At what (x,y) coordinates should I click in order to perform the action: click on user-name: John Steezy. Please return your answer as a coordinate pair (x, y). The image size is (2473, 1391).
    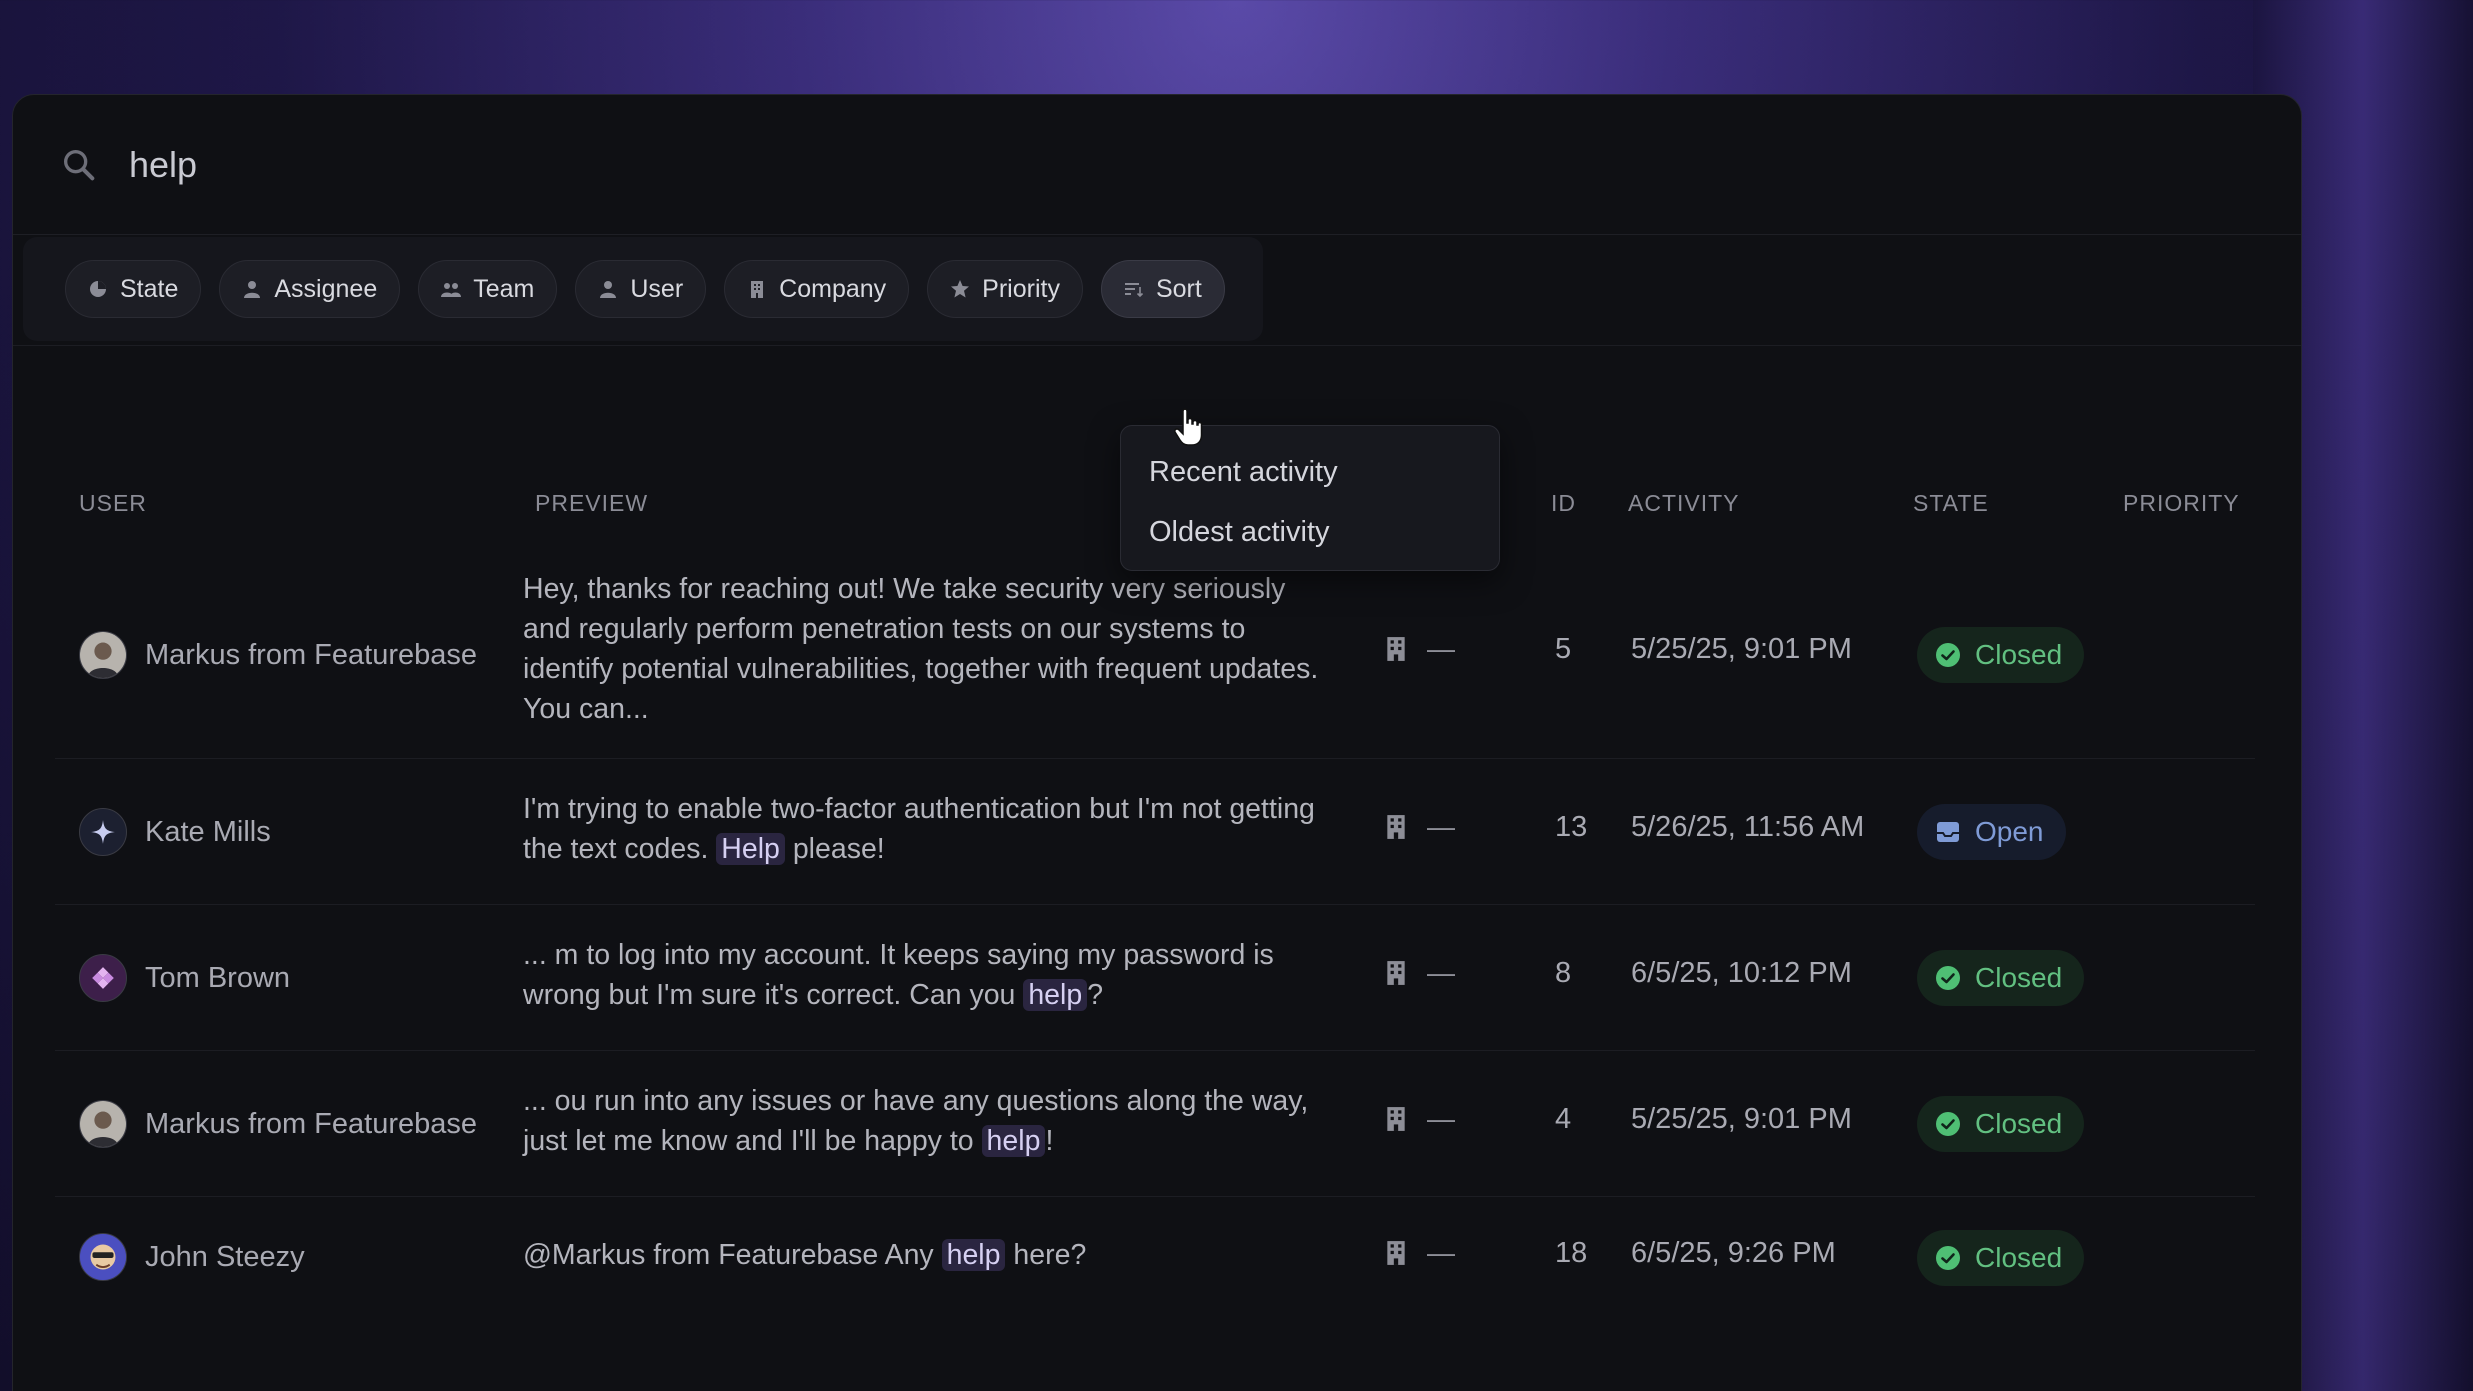
    Looking at the image, I should click on (225, 1257).